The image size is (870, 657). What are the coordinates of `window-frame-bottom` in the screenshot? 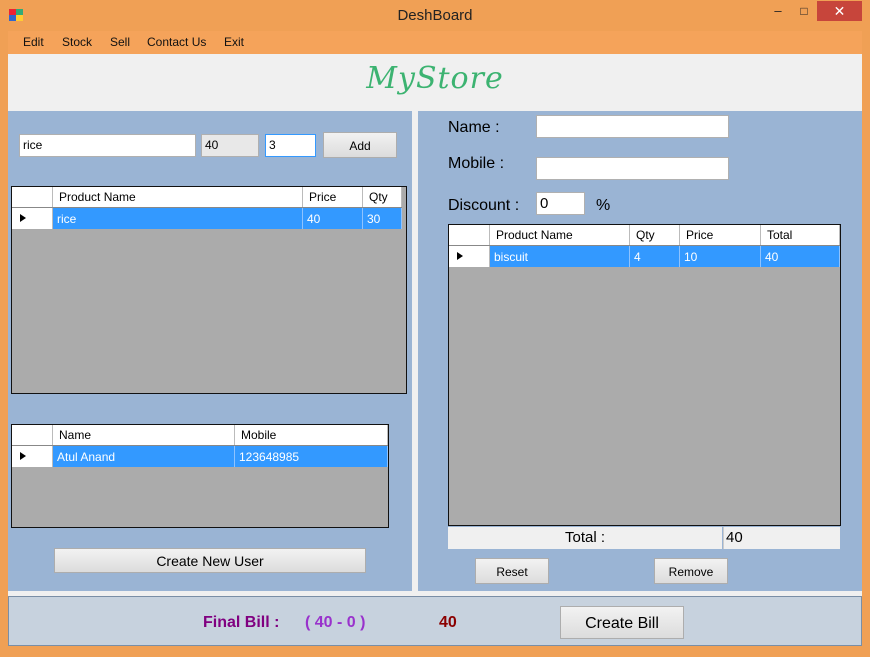 It's located at (435, 651).